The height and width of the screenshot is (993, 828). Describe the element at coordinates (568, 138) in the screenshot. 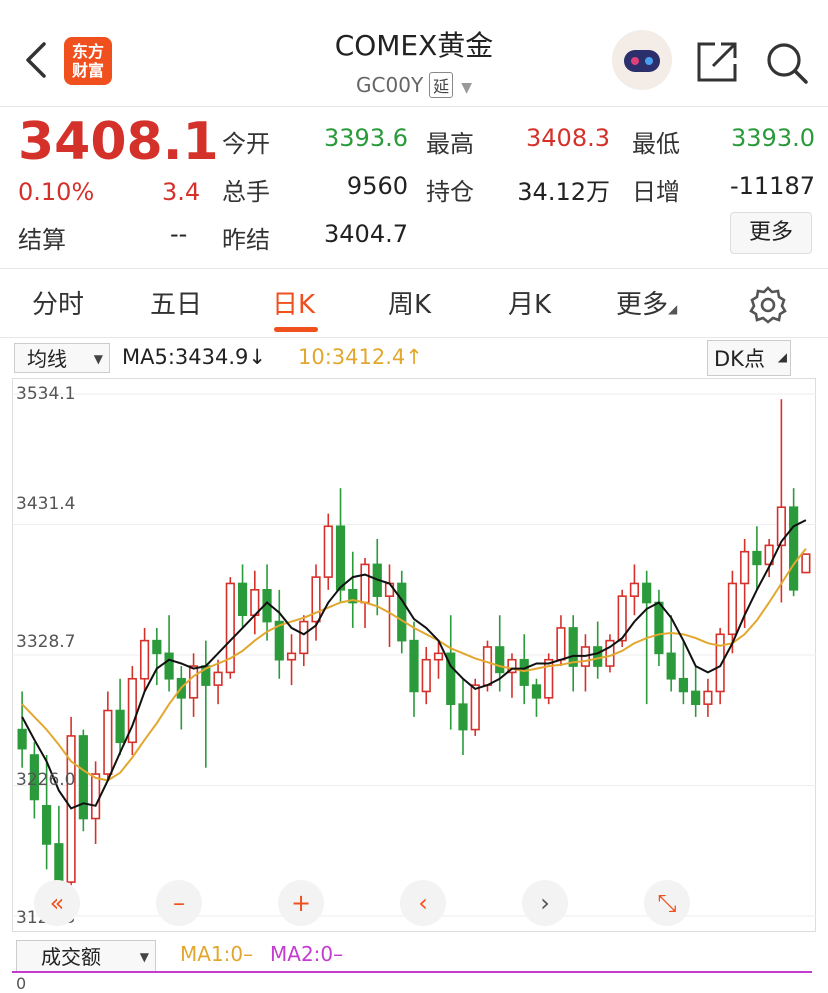

I see `high-value: 3408.3` at that location.